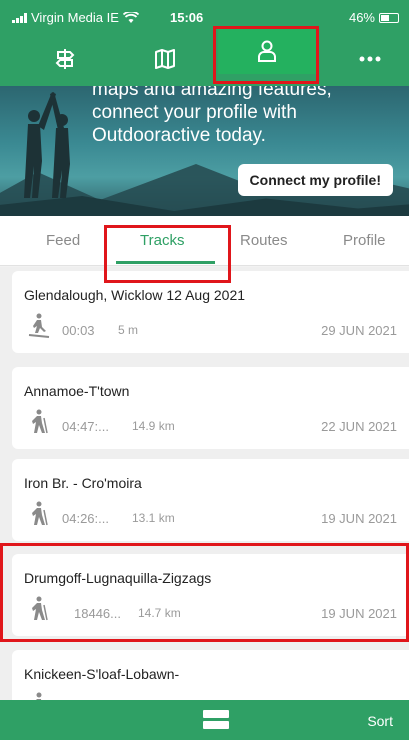 The image size is (409, 740). I want to click on status-time: 15:06, so click(187, 17).